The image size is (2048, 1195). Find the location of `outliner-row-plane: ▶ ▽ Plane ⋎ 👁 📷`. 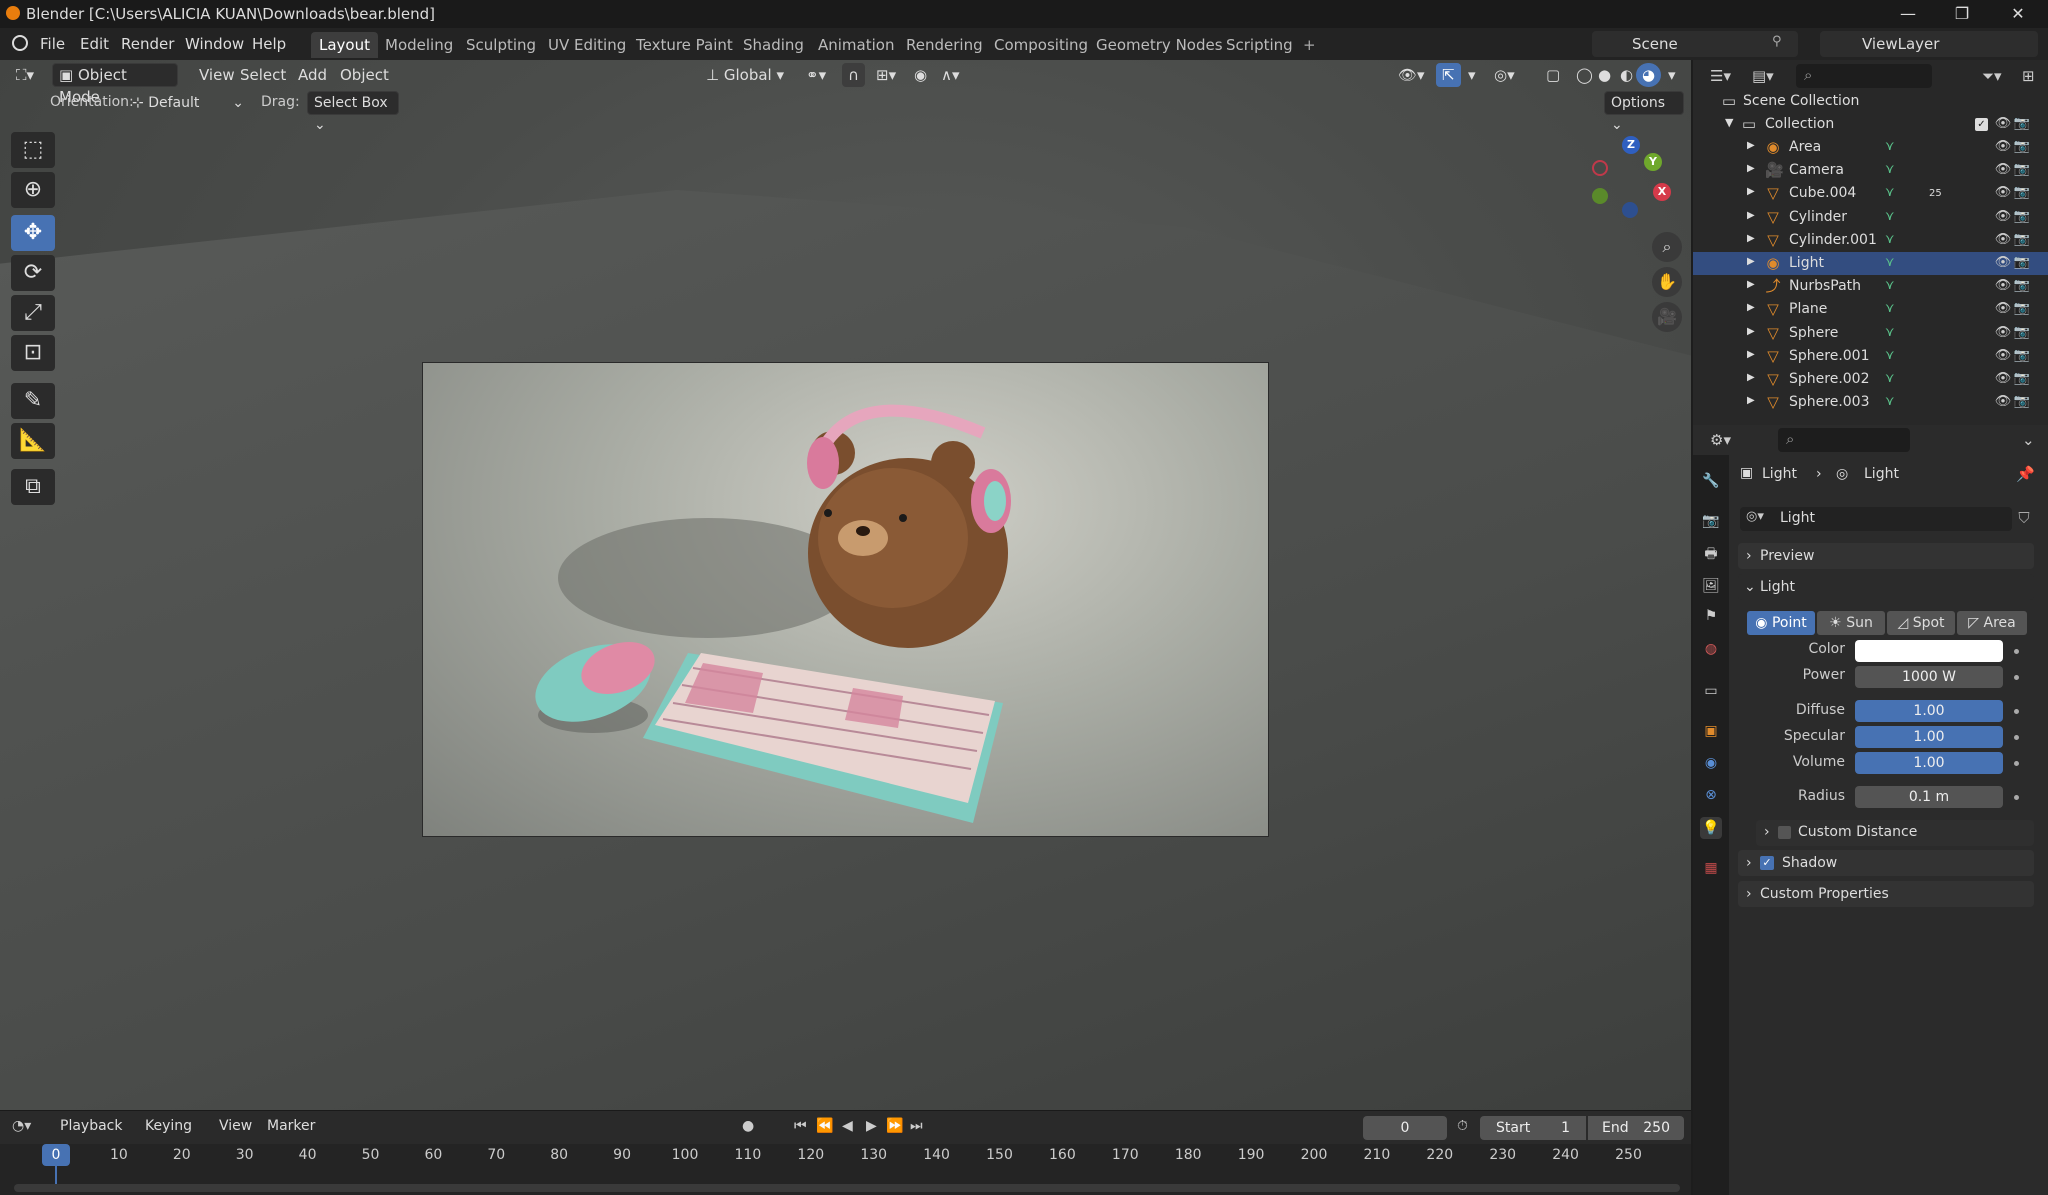

outliner-row-plane: ▶ ▽ Plane ⋎ 👁 📷 is located at coordinates (1870, 309).